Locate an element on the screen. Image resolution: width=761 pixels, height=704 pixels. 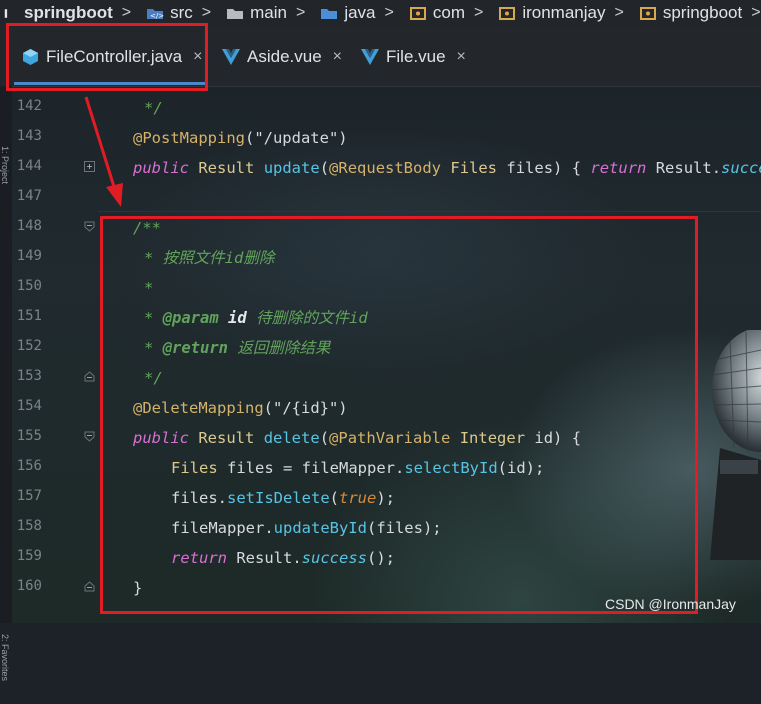
tab-highlight-box is located at coordinates (107, 57).